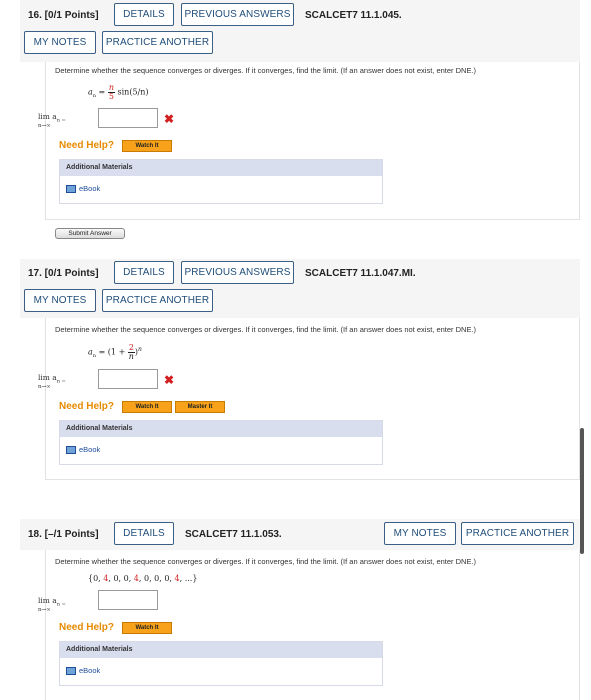 Image resolution: width=591 pixels, height=700 pixels. Describe the element at coordinates (131, 92) in the screenshot. I see `formula-rest: sin(5/n)` at that location.